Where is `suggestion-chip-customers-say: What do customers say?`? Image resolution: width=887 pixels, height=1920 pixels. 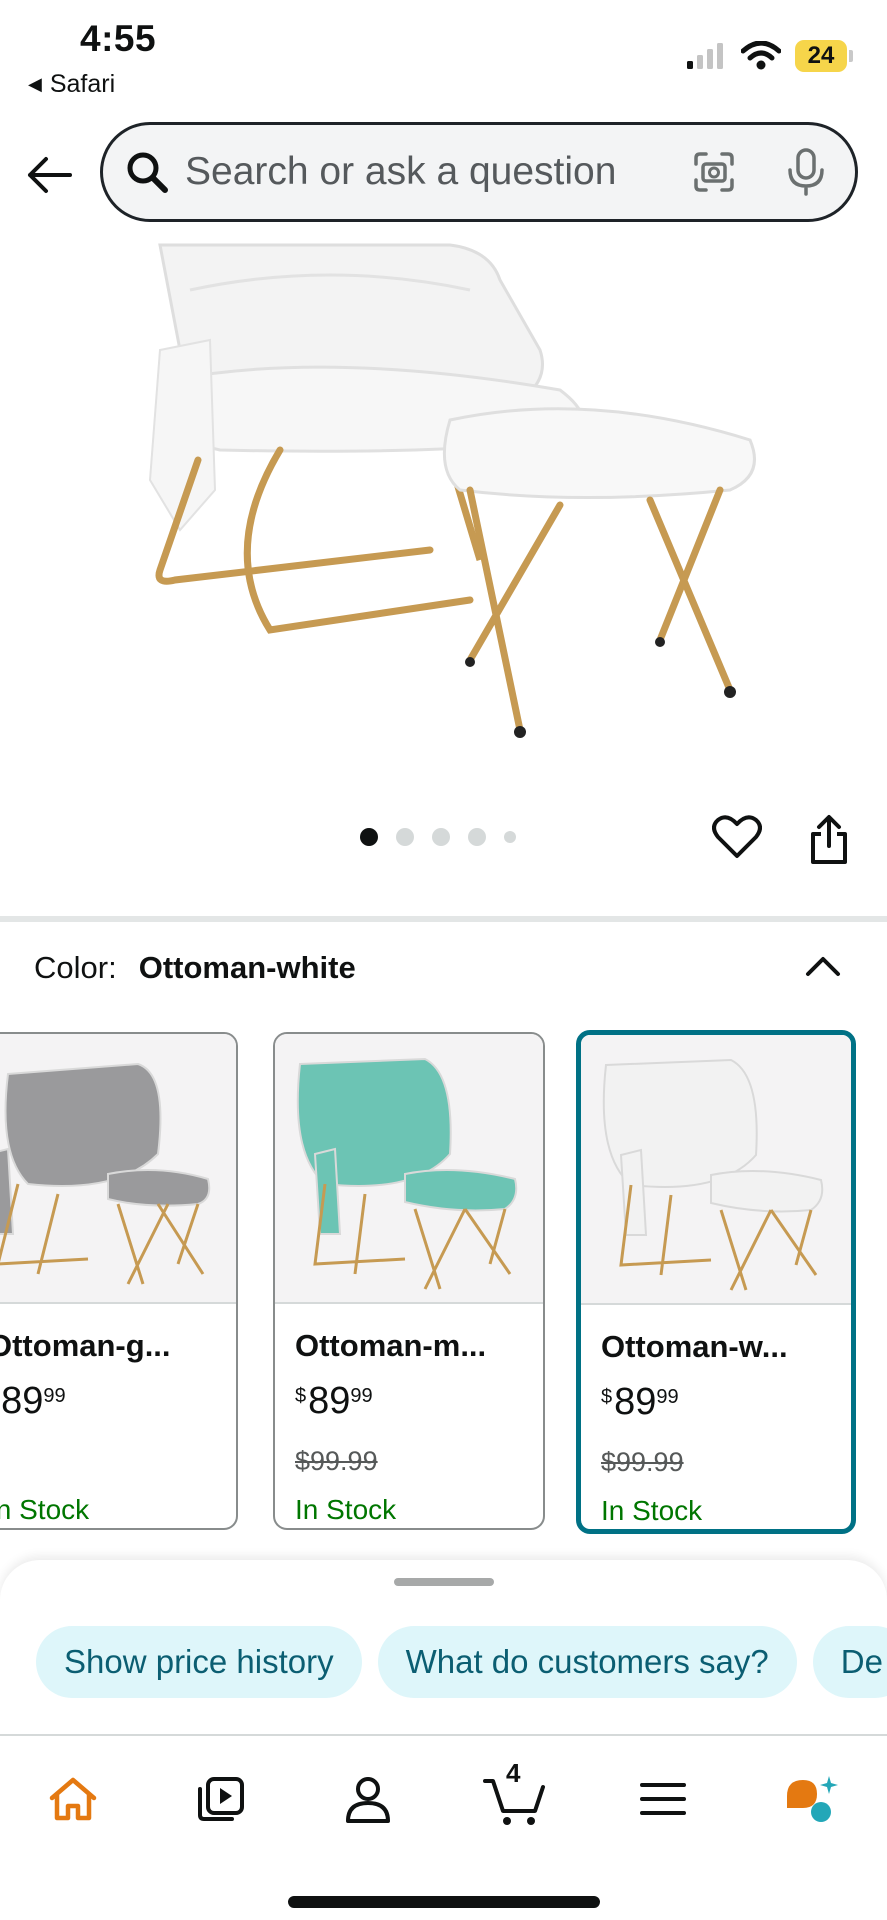
suggestion-chip-customers-say: What do customers say? is located at coordinates (587, 1662).